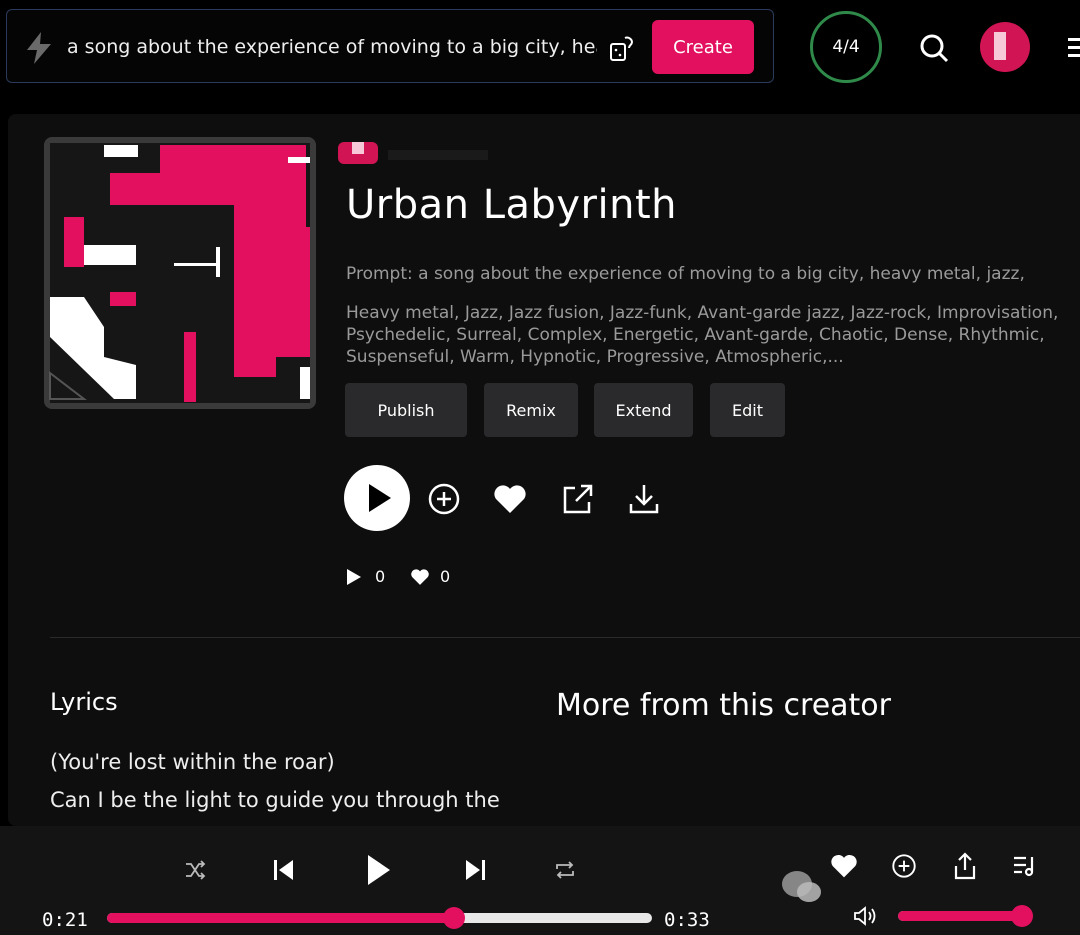  I want to click on song-title: Urban Labyrinth, so click(511, 205).